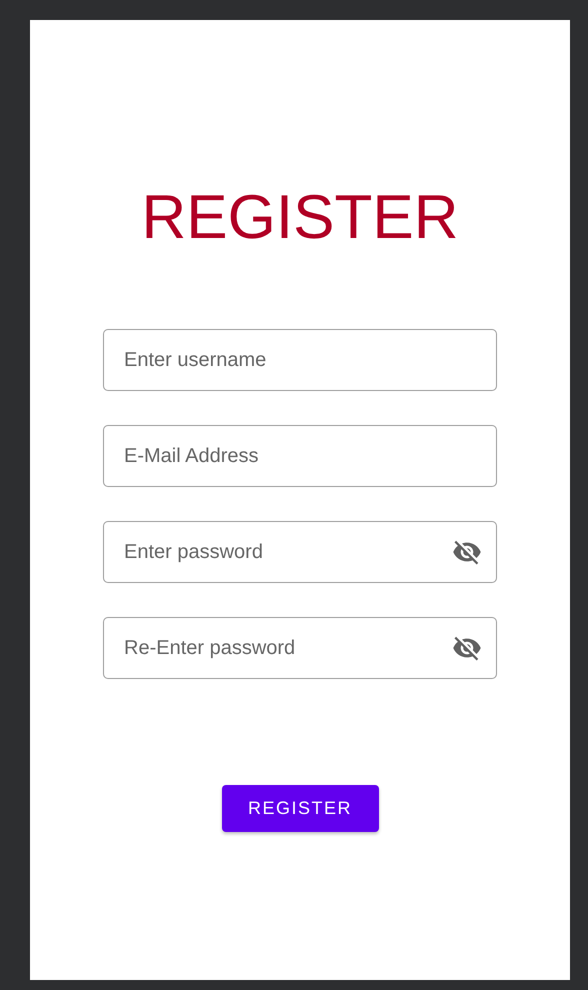  I want to click on input-field: Enter password, so click(300, 552).